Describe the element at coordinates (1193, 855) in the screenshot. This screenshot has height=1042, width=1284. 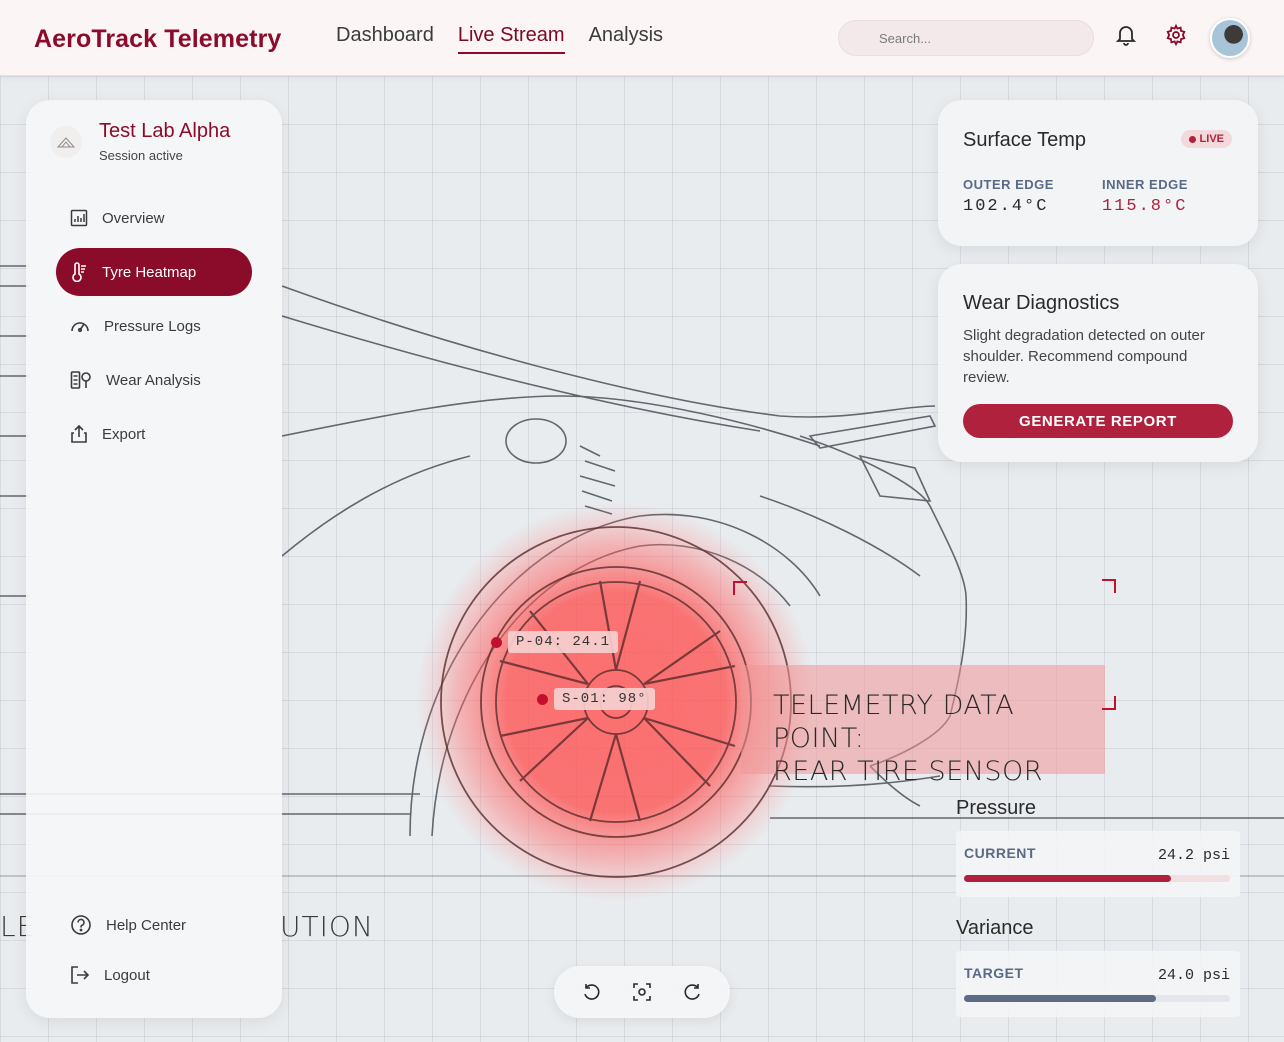
I see `pressure-current-value: 24.2 psi` at that location.